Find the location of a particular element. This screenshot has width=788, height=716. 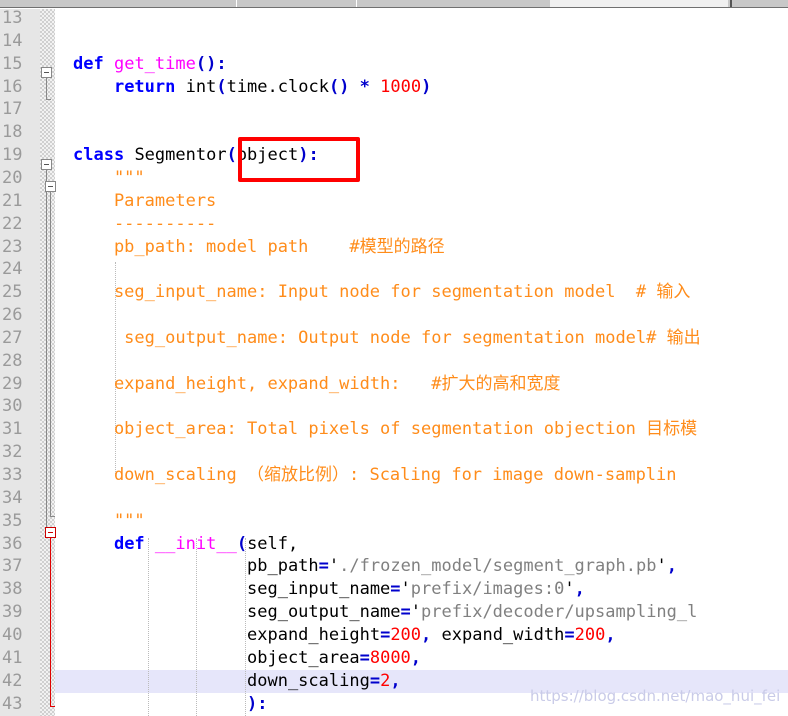

code-token: * is located at coordinates (364, 86).